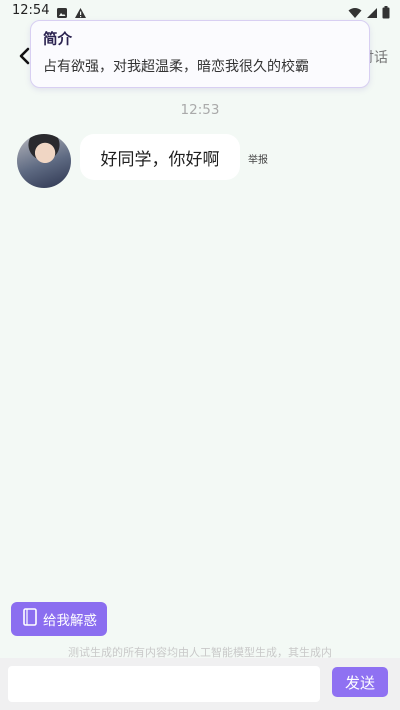  Describe the element at coordinates (44, 161) in the screenshot. I see `avatar` at that location.